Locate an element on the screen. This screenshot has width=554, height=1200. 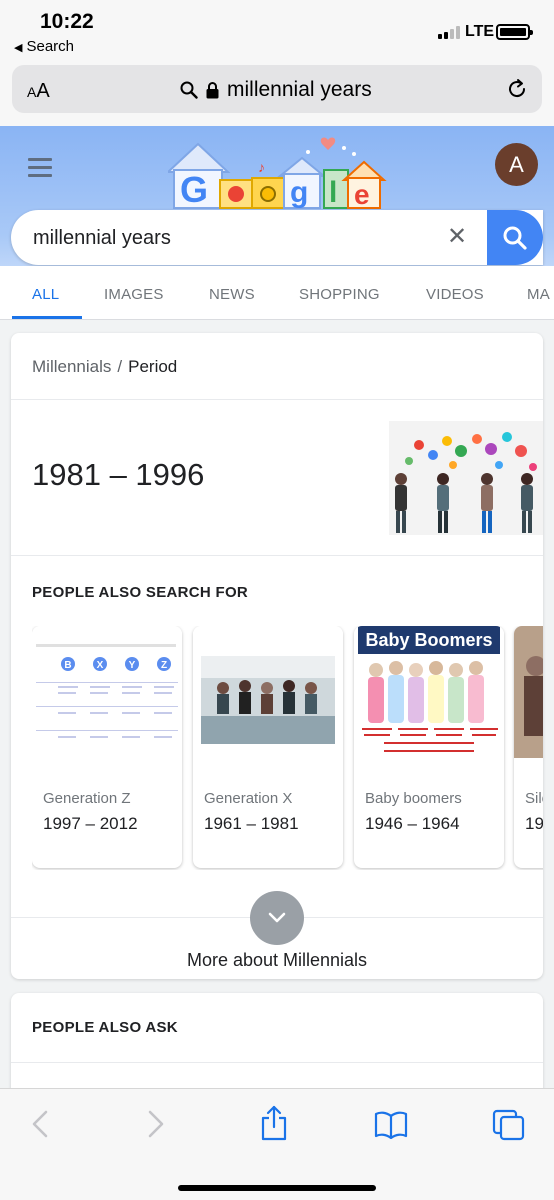
svg-text: e is located at coordinates (362, 194).